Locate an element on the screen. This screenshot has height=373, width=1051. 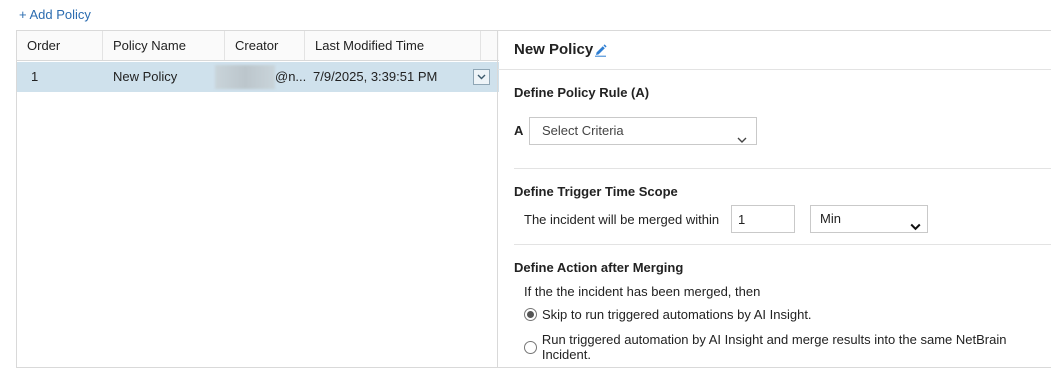
radio-button-checked is located at coordinates (530, 314).